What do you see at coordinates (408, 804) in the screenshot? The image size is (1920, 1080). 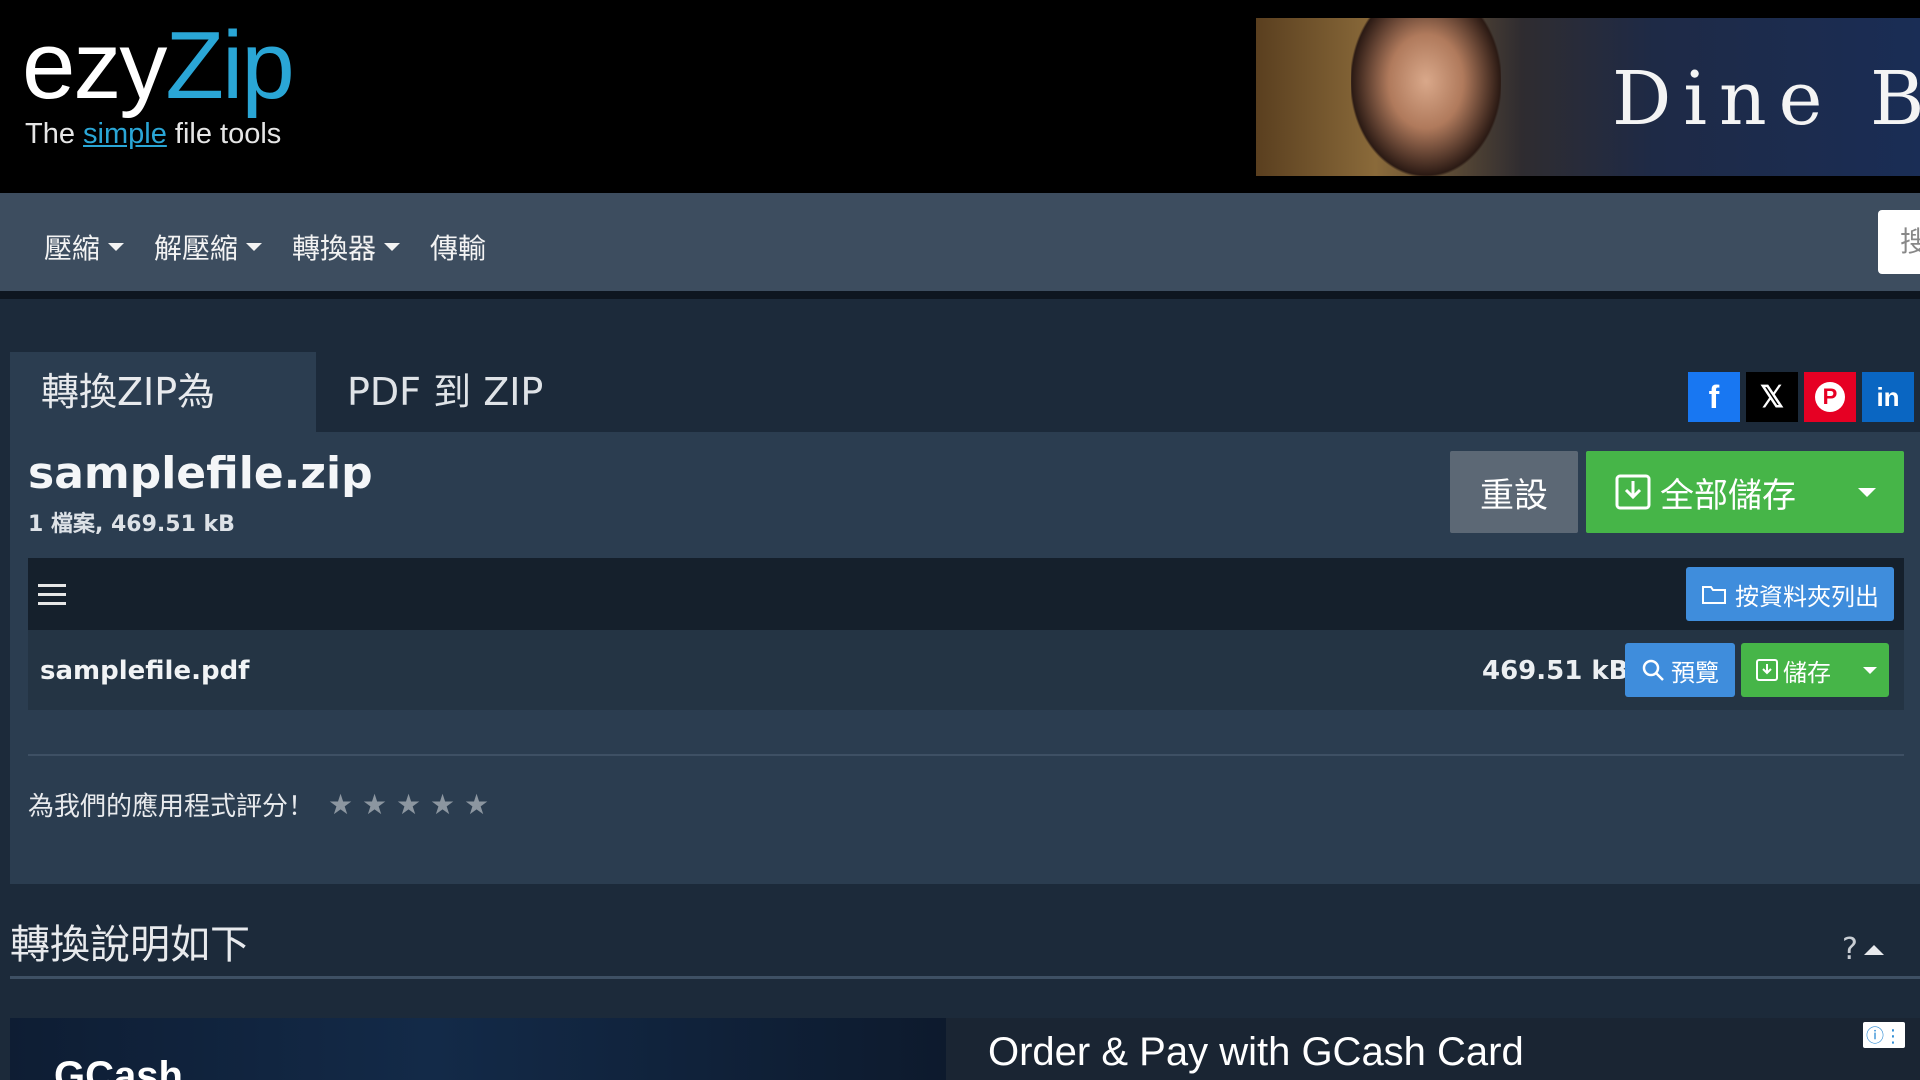 I see `rating-stars: ★ ★ ★ ★ ★` at bounding box center [408, 804].